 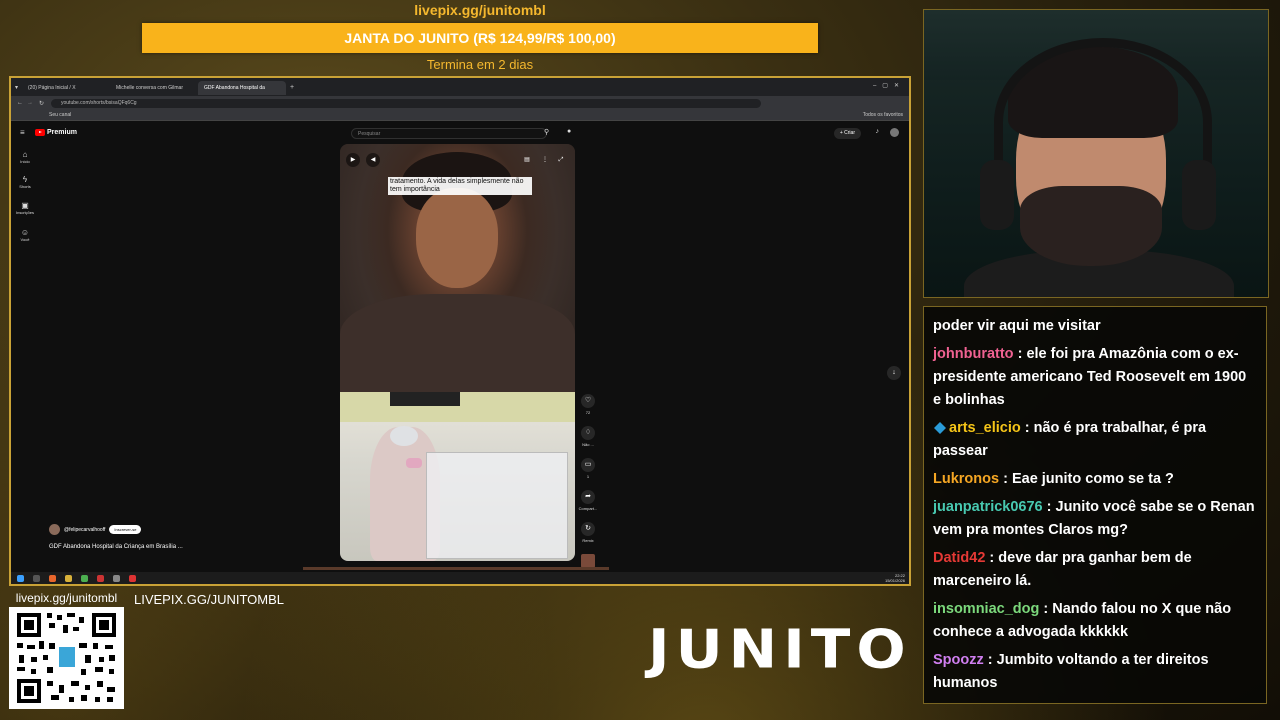 I want to click on chat-username: arts_elicio, so click(x=985, y=428).